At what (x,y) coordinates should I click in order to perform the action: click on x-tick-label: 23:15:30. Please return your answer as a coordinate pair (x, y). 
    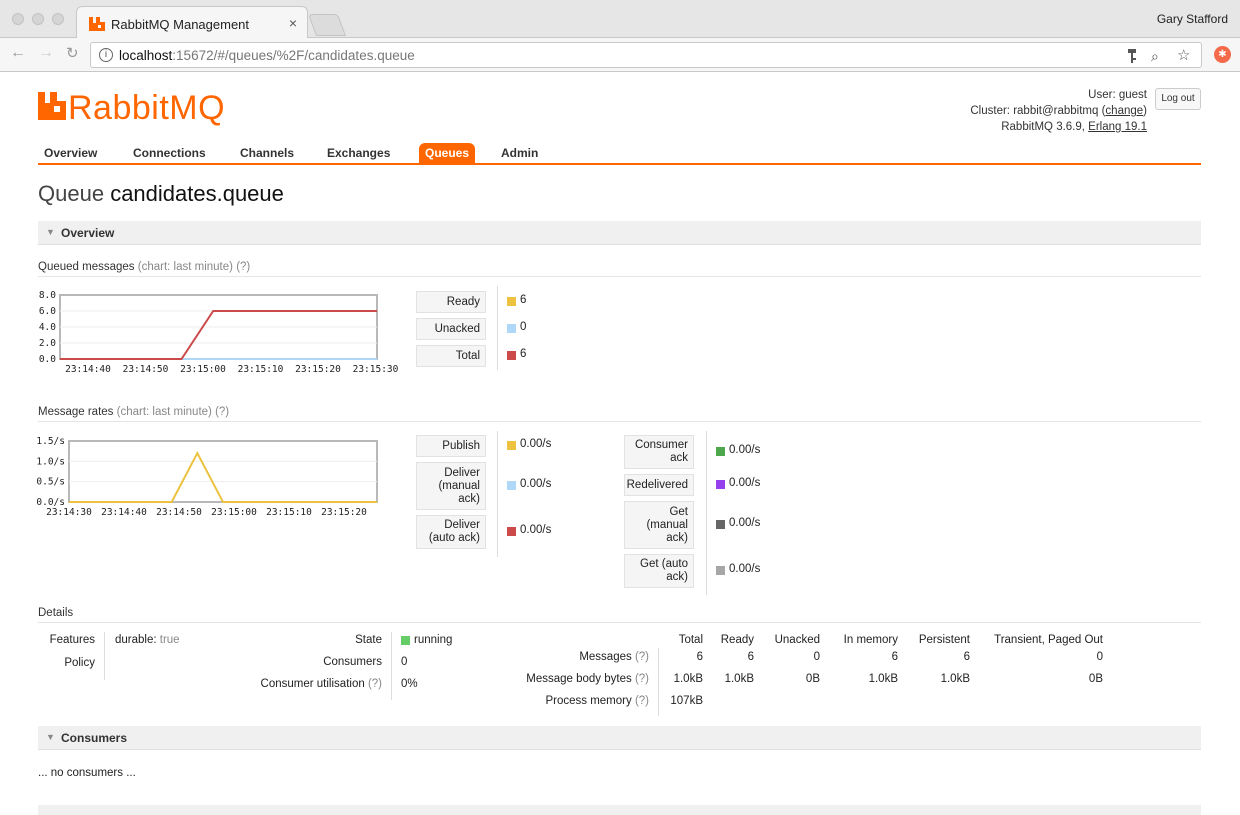
    Looking at the image, I should click on (376, 369).